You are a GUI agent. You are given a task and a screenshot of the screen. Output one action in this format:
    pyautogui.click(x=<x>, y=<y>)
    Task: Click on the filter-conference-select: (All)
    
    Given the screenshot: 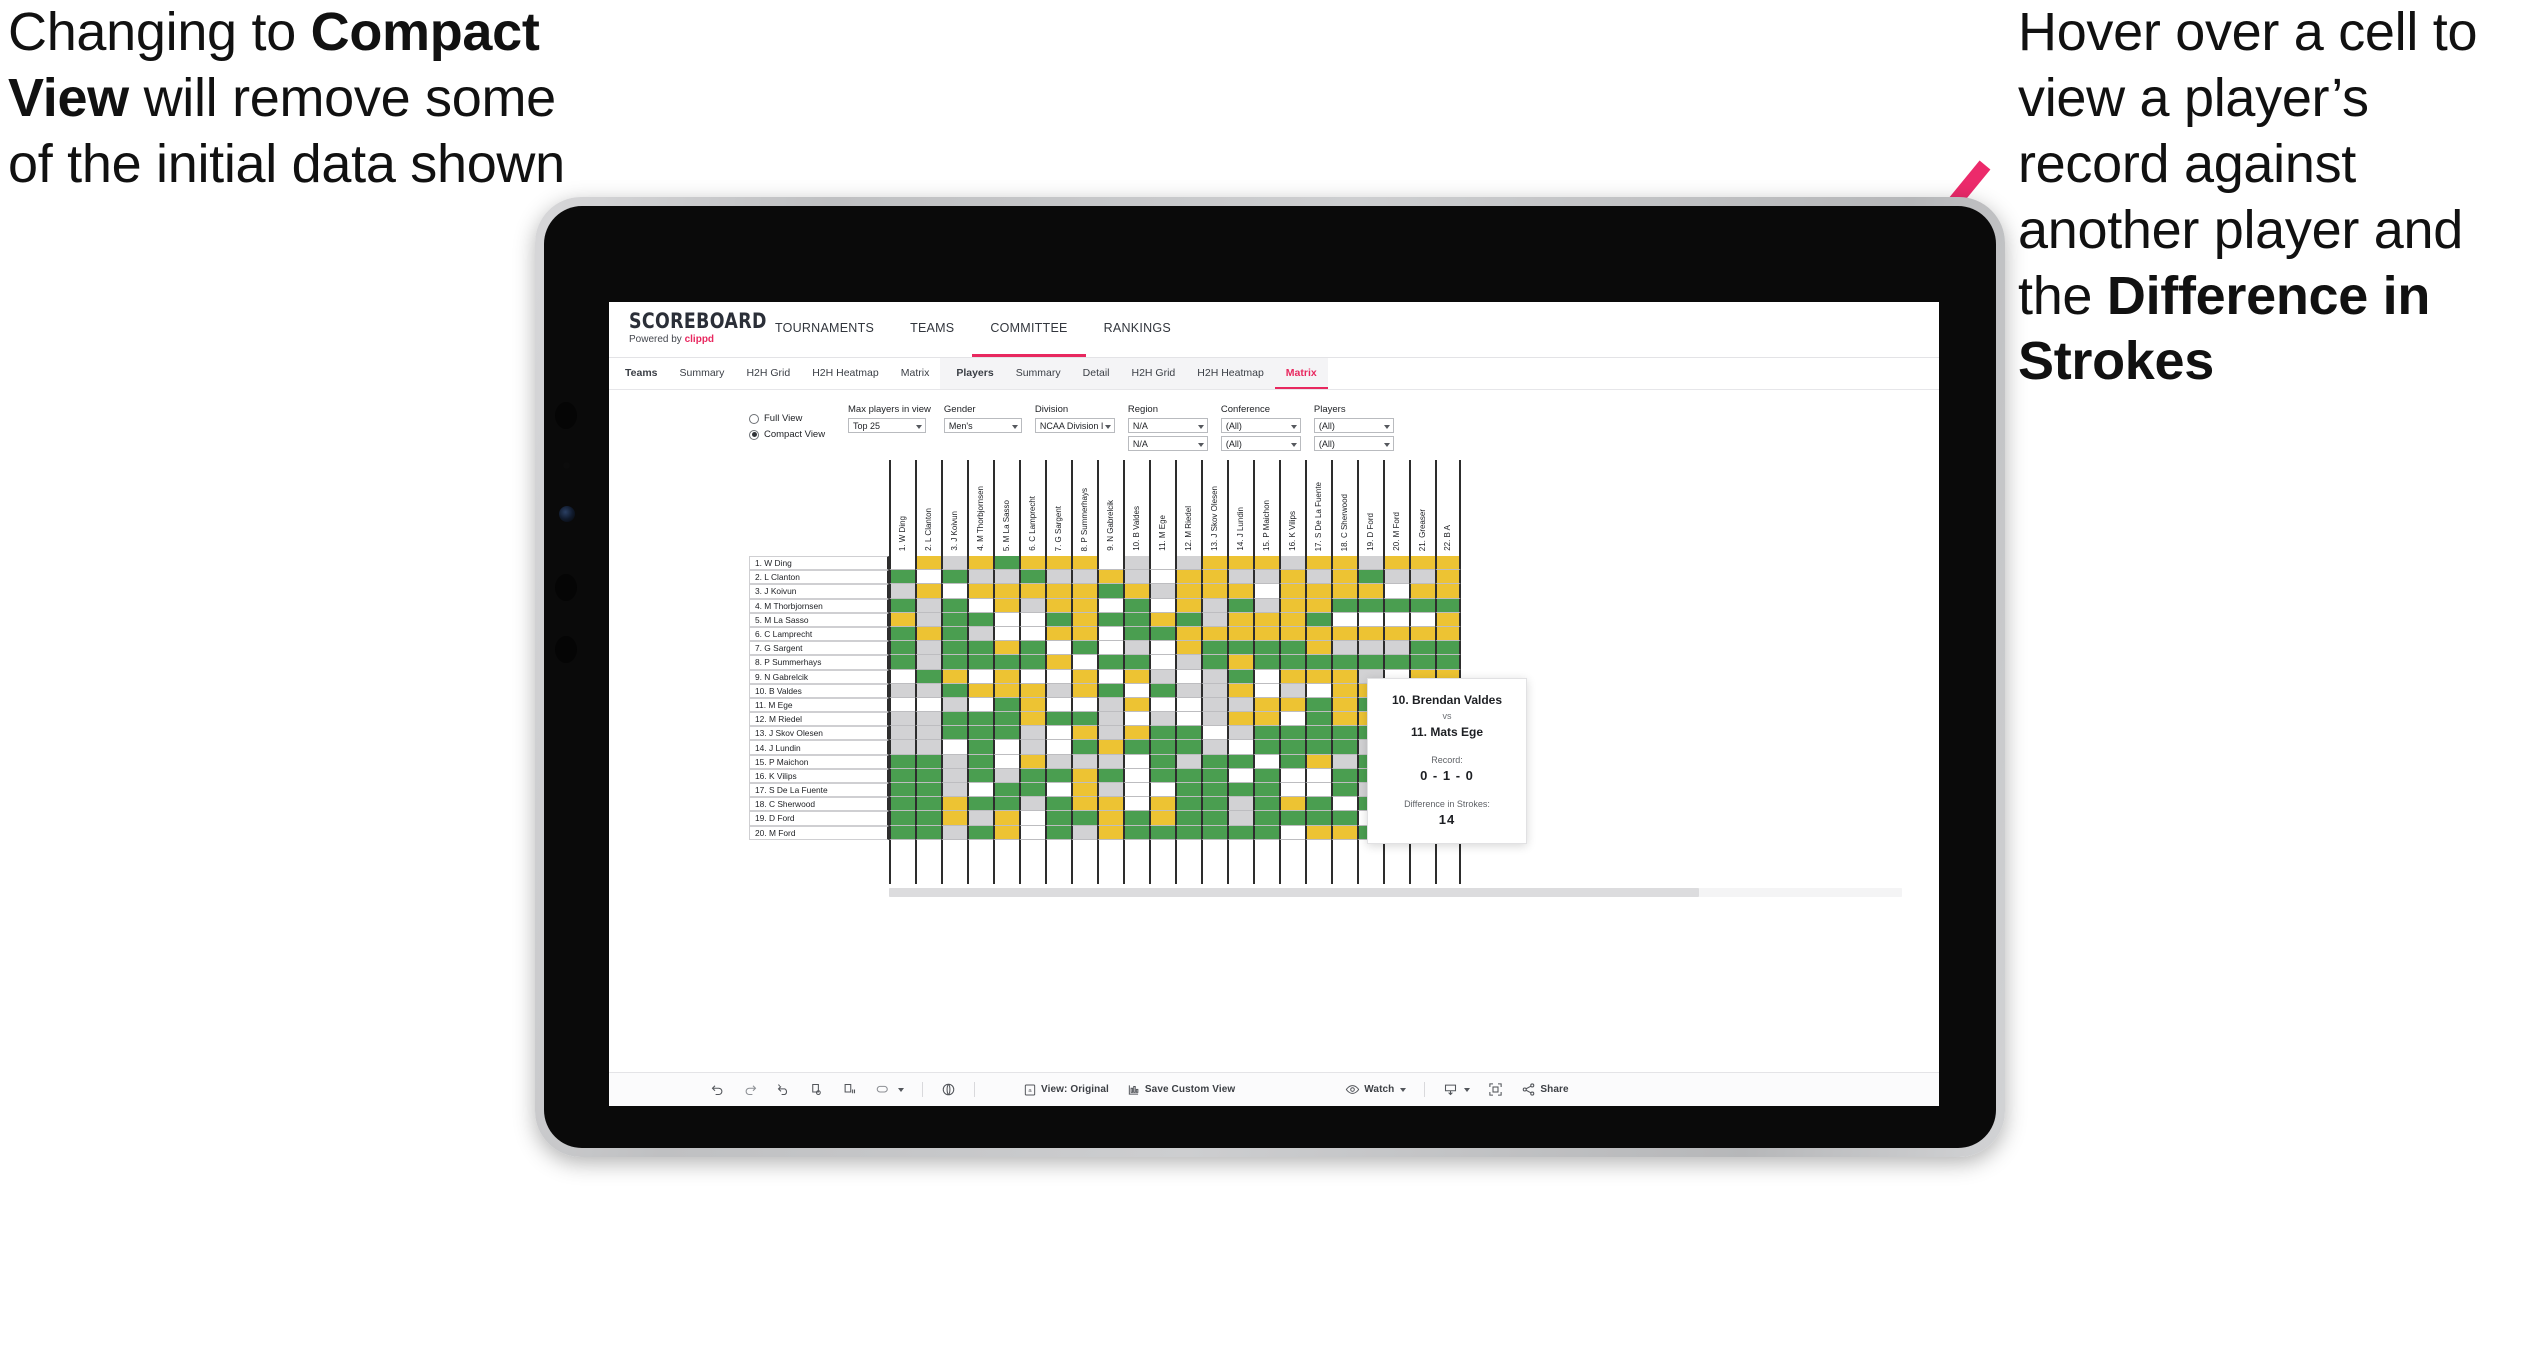 What is the action you would take?
    pyautogui.click(x=1260, y=425)
    